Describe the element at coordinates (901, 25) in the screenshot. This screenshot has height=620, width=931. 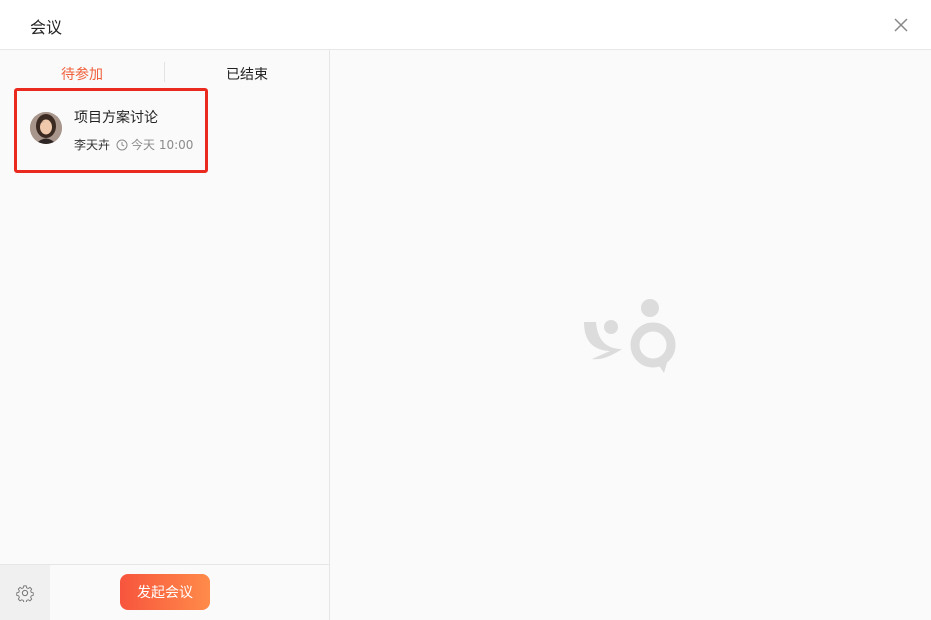
I see `close-icon` at that location.